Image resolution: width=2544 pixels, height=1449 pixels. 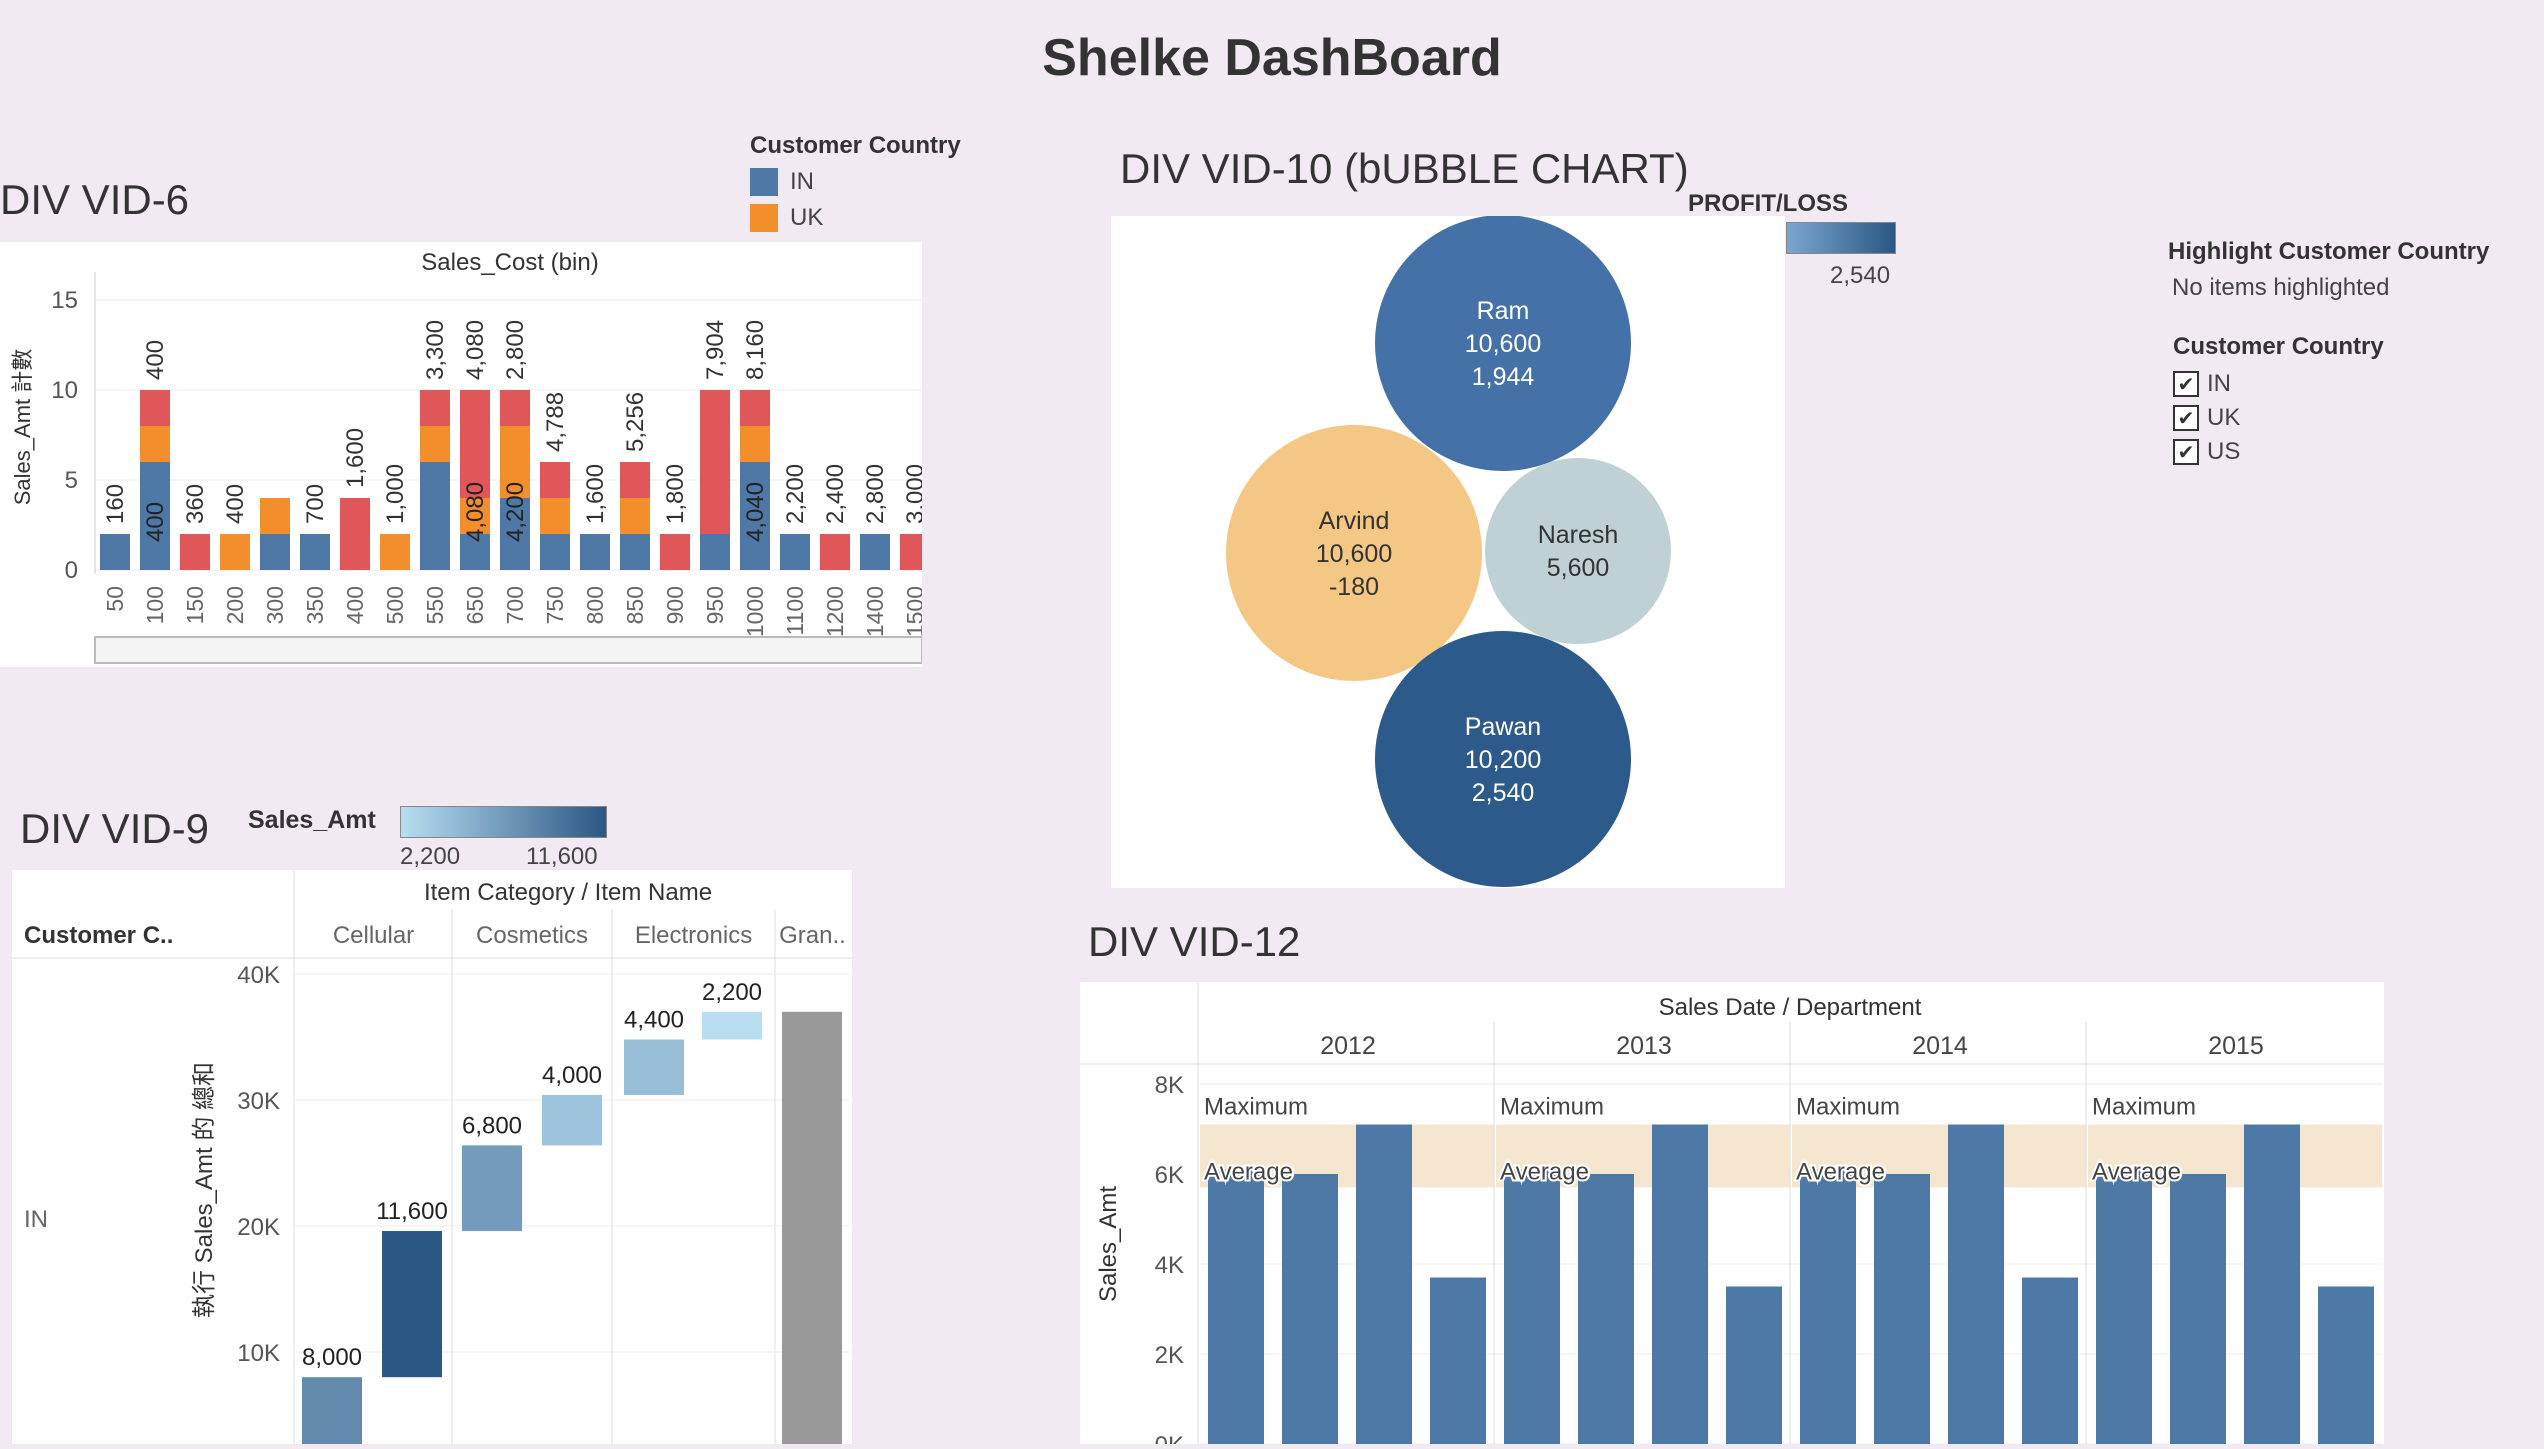 What do you see at coordinates (595, 494) in the screenshot?
I see `vid6-data-label: 1,600` at bounding box center [595, 494].